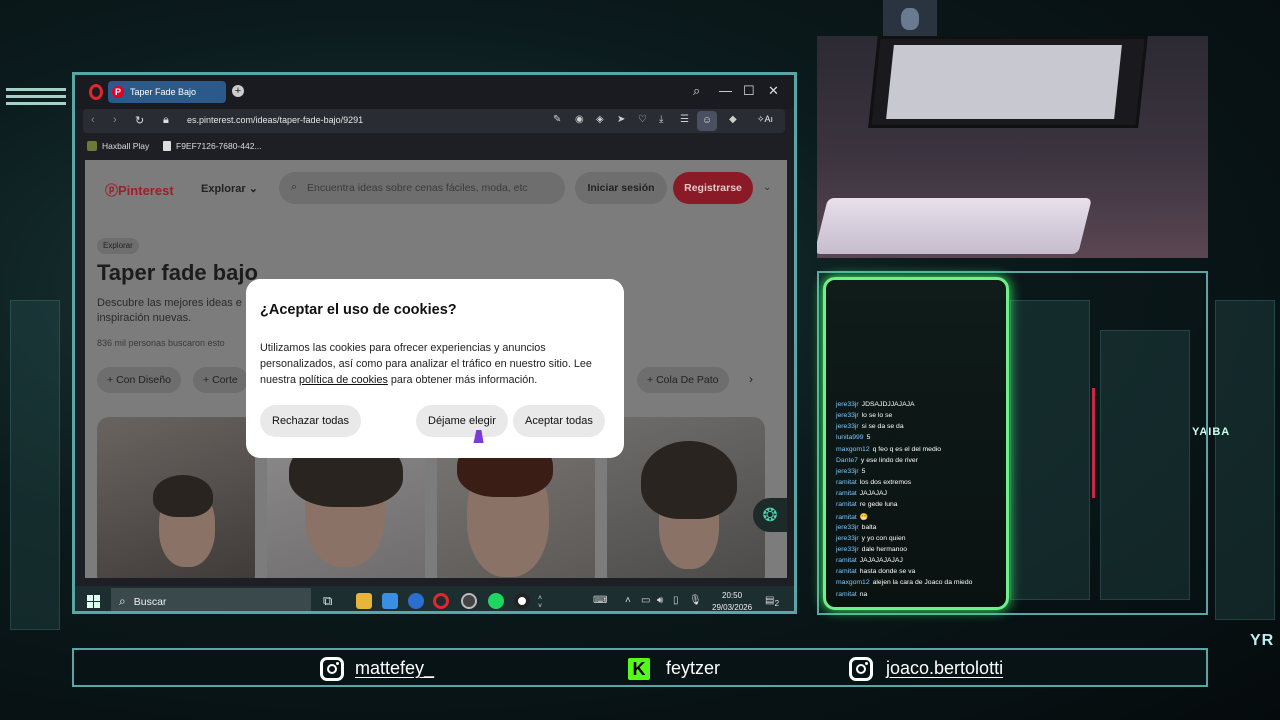  What do you see at coordinates (732, 601) in the screenshot?
I see `taskbar-clock: 20:50 29/03/2026` at bounding box center [732, 601].